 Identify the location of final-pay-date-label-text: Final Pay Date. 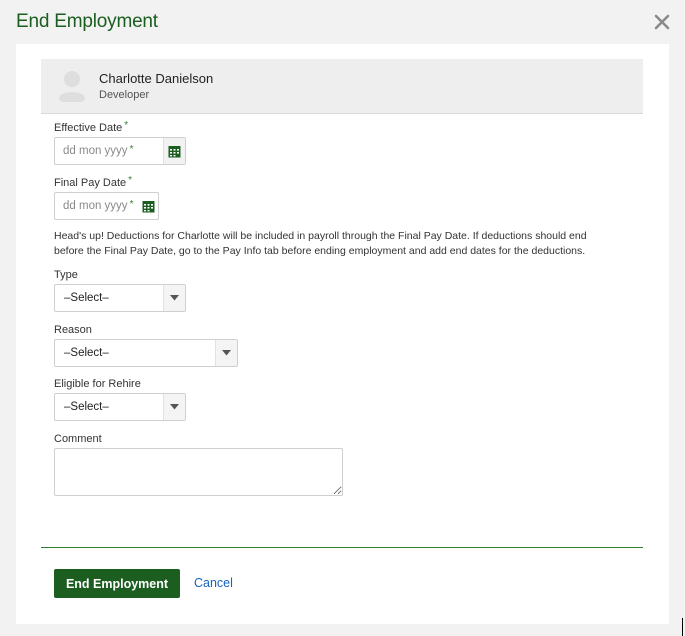
(90, 183).